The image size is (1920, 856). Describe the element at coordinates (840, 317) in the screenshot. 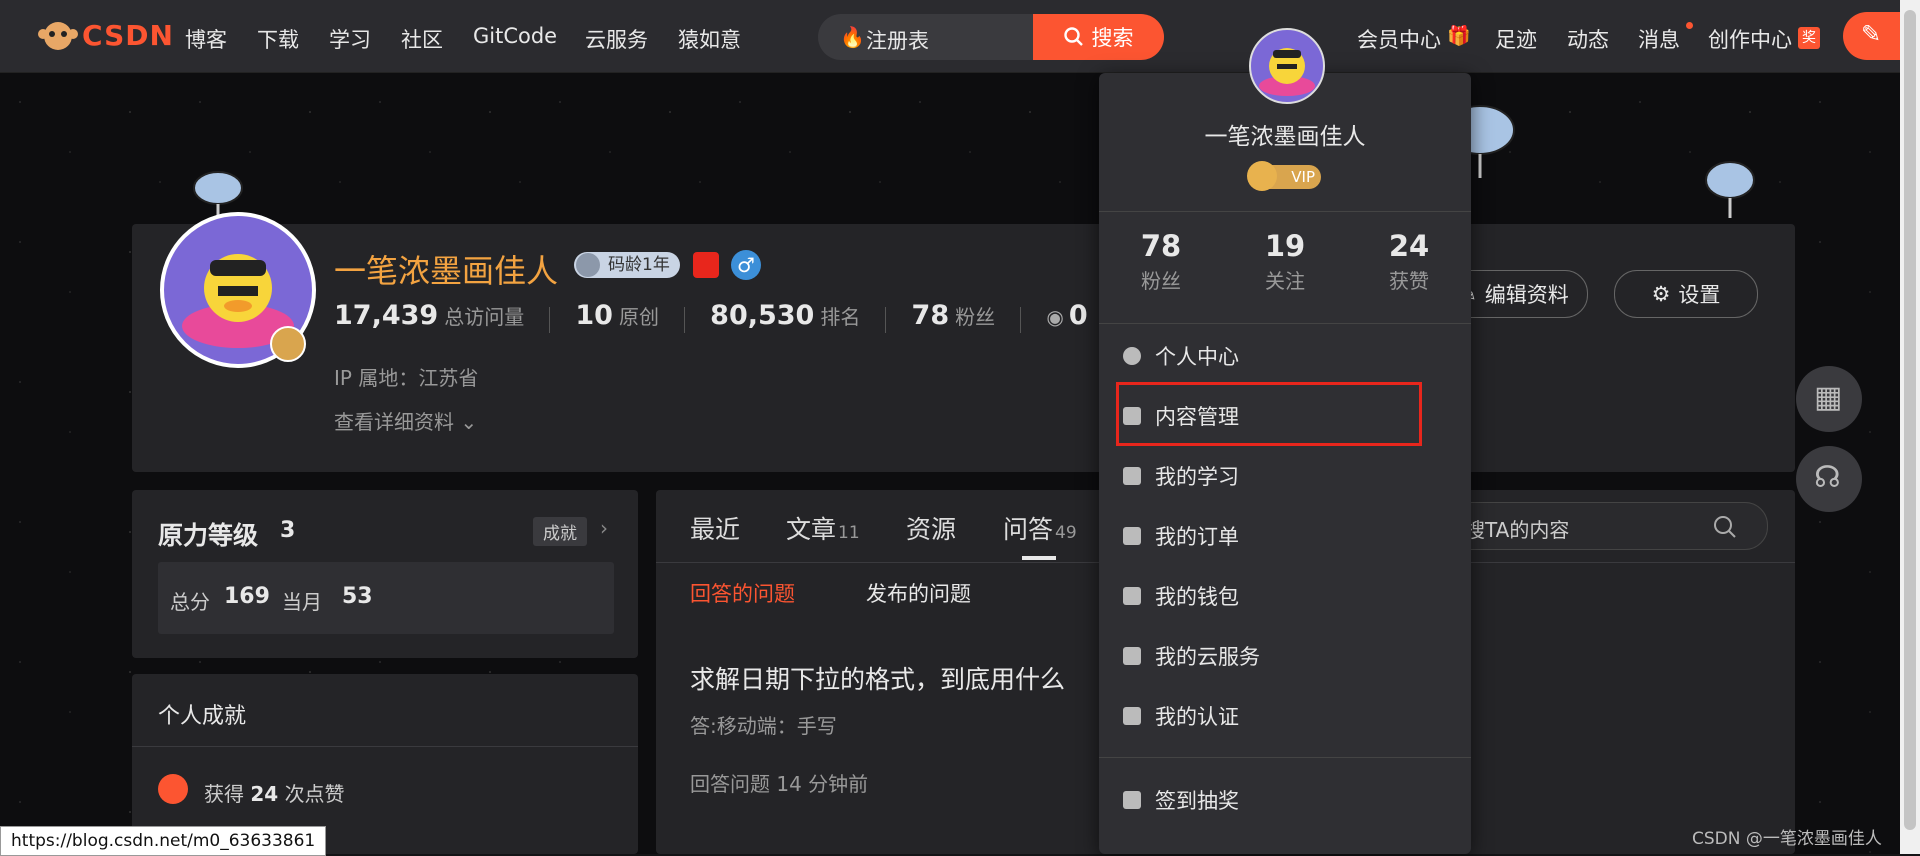

I see `stat-rank-label: 排名` at that location.